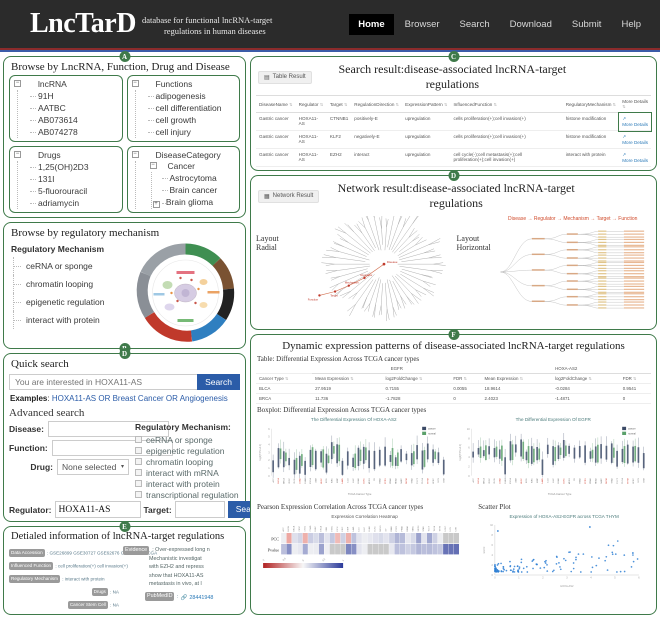 Image resolution: width=660 pixels, height=618 pixels. What do you see at coordinates (631, 24) in the screenshot?
I see `nav-item-help: Help` at bounding box center [631, 24].